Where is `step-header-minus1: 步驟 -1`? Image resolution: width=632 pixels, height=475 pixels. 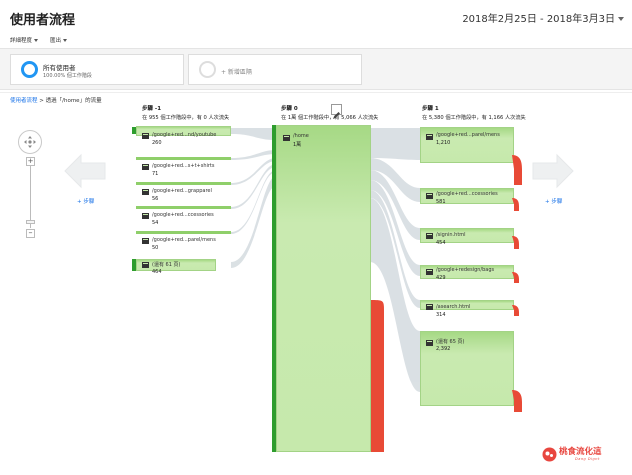
step-header-minus1: 步驟 -1 is located at coordinates (151, 108).